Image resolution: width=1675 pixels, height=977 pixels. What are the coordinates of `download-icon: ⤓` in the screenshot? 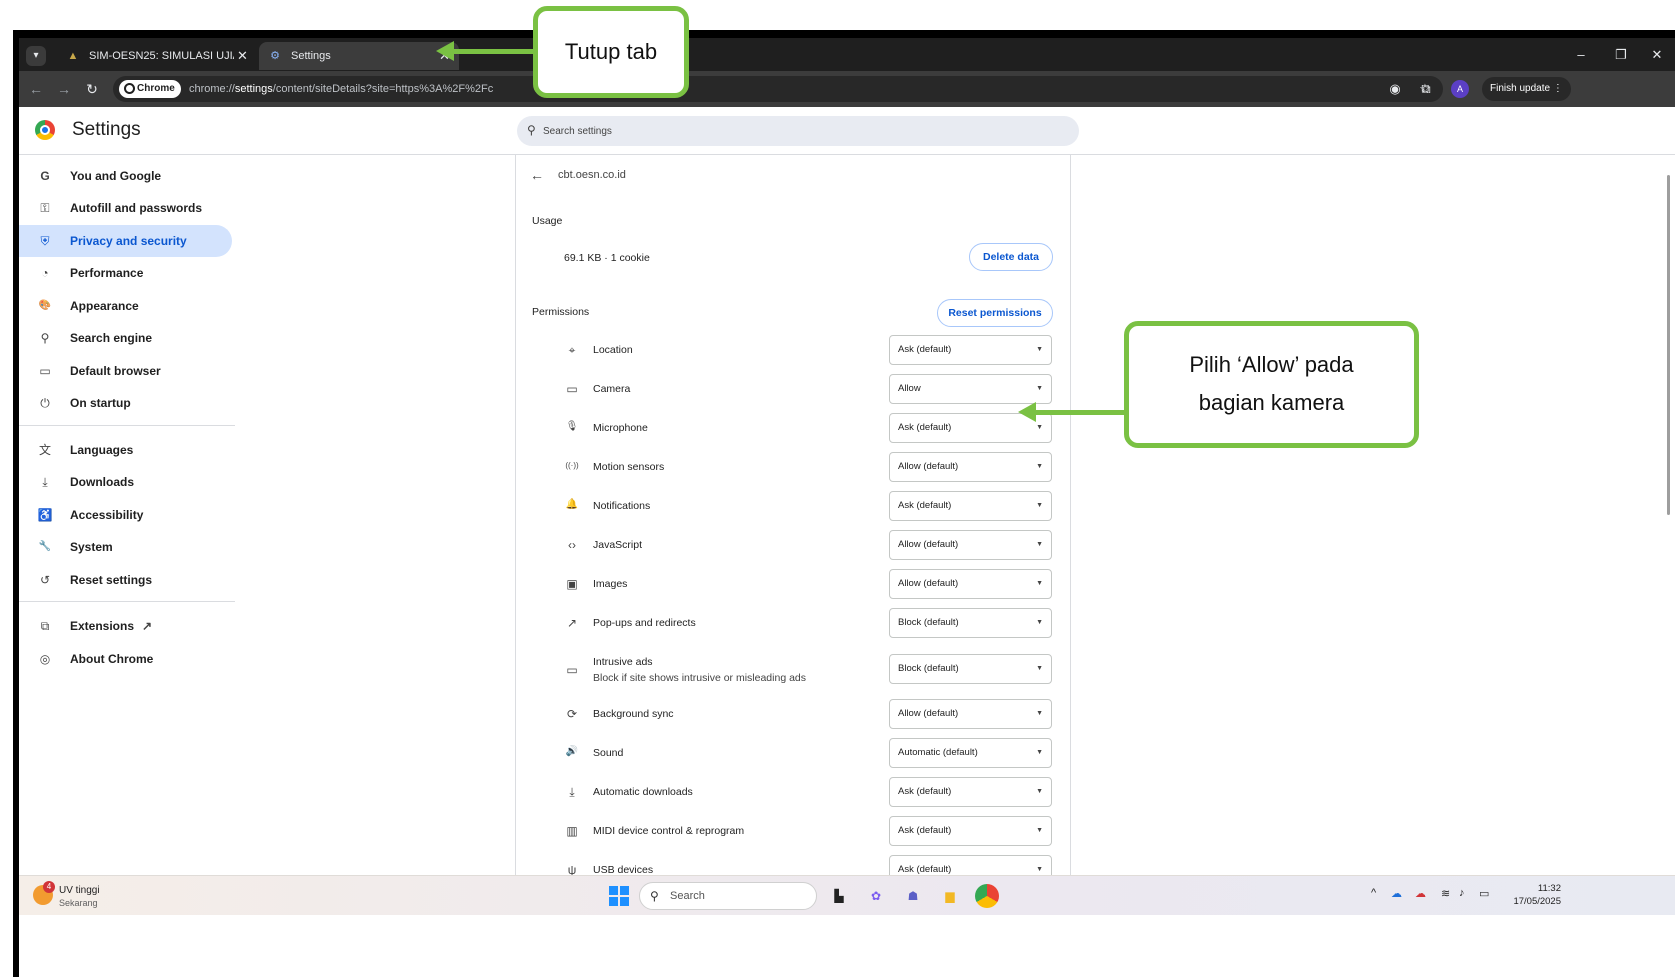 It's located at (572, 792).